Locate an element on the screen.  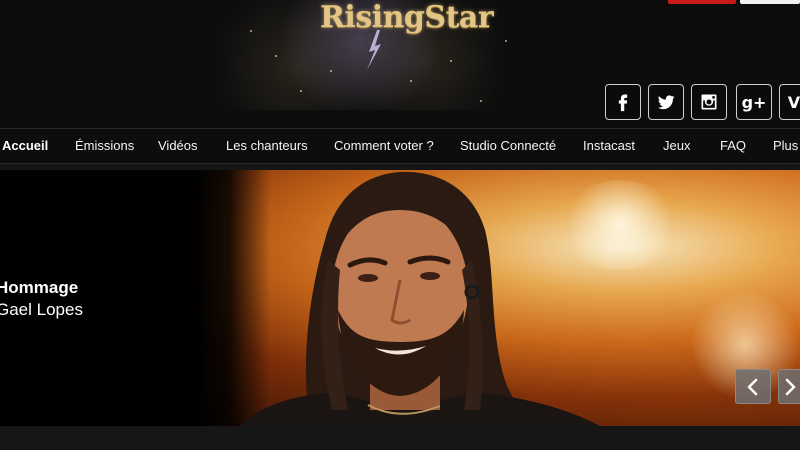
nav-item-studio-connecte: Studio Connecté is located at coordinates (508, 146).